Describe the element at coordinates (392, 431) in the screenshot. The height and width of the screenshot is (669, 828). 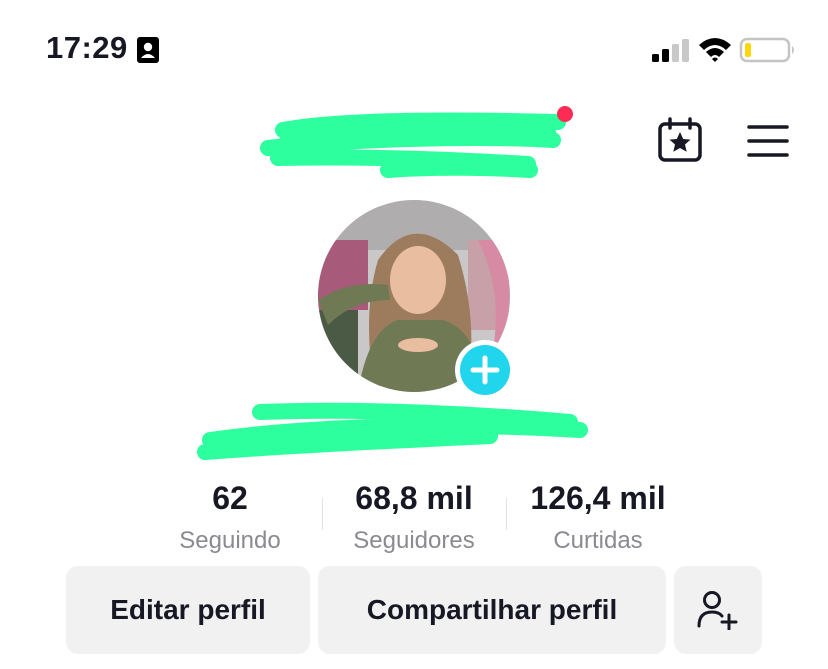
I see `name-redaction` at that location.